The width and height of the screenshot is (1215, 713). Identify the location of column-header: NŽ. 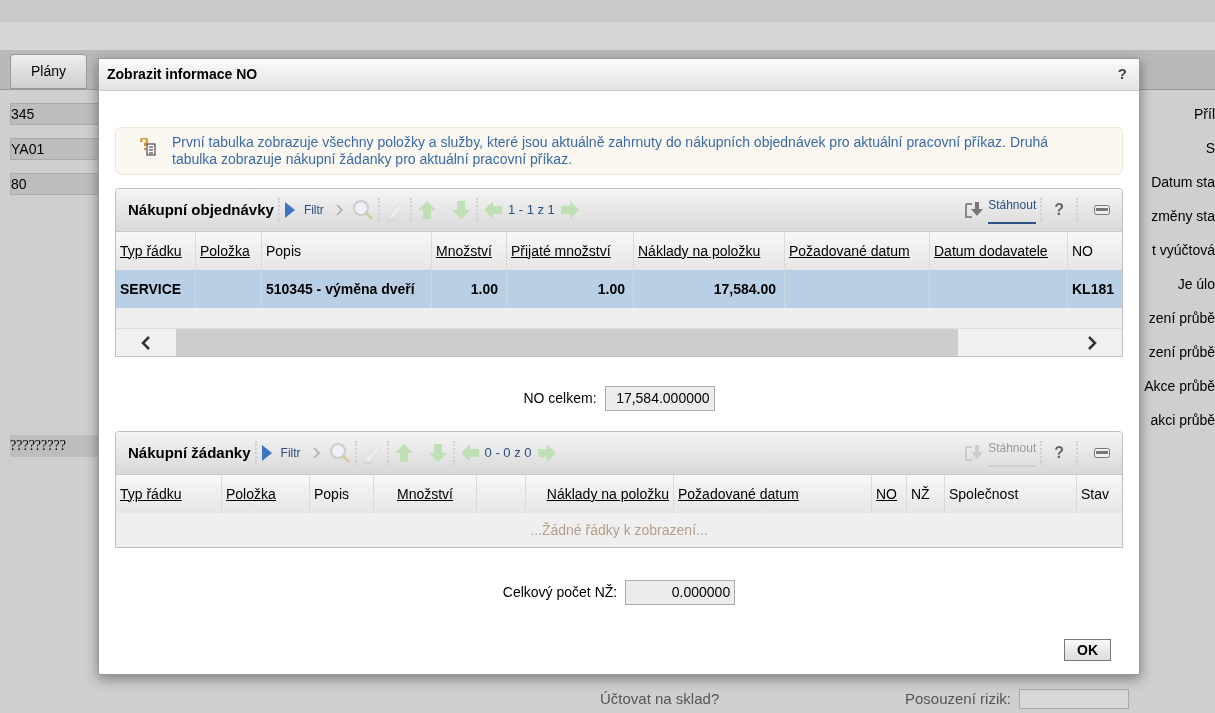
(920, 494).